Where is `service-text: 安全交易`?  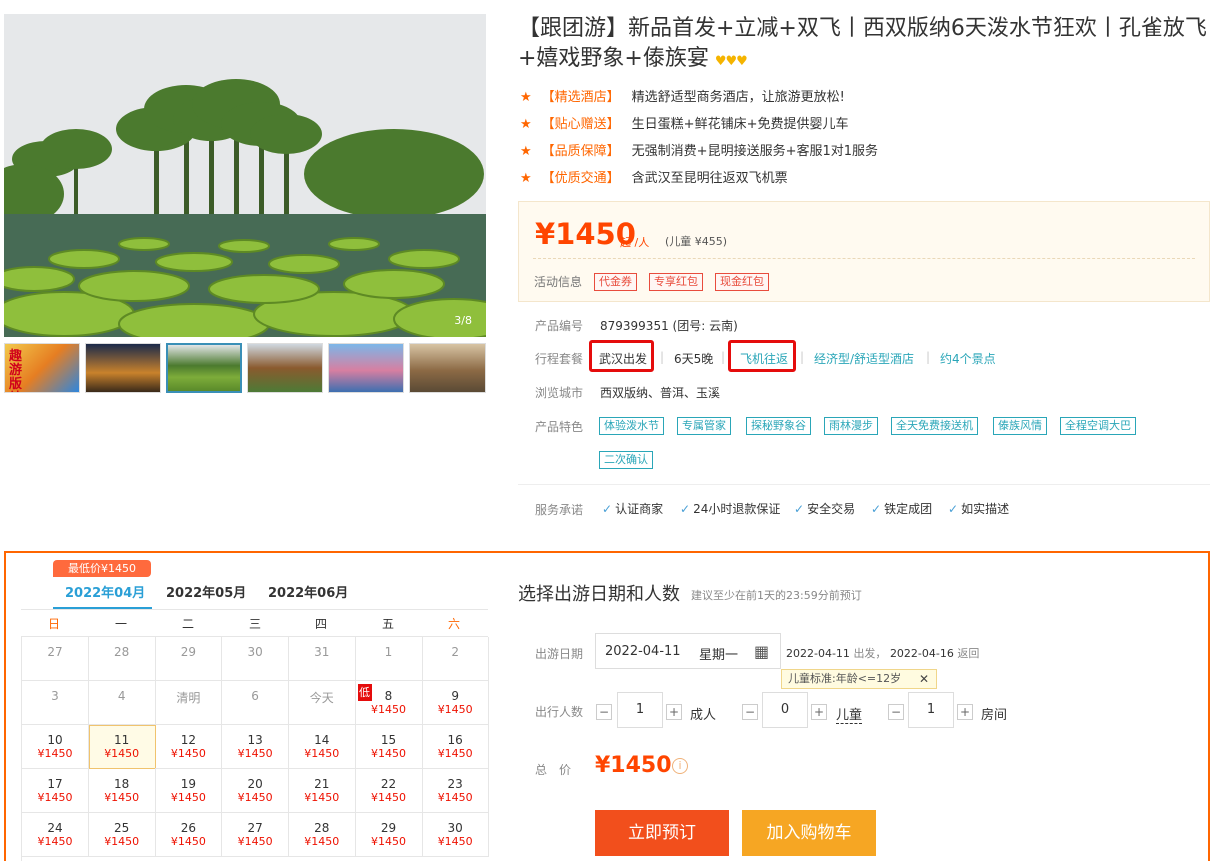
service-text: 安全交易 is located at coordinates (831, 509).